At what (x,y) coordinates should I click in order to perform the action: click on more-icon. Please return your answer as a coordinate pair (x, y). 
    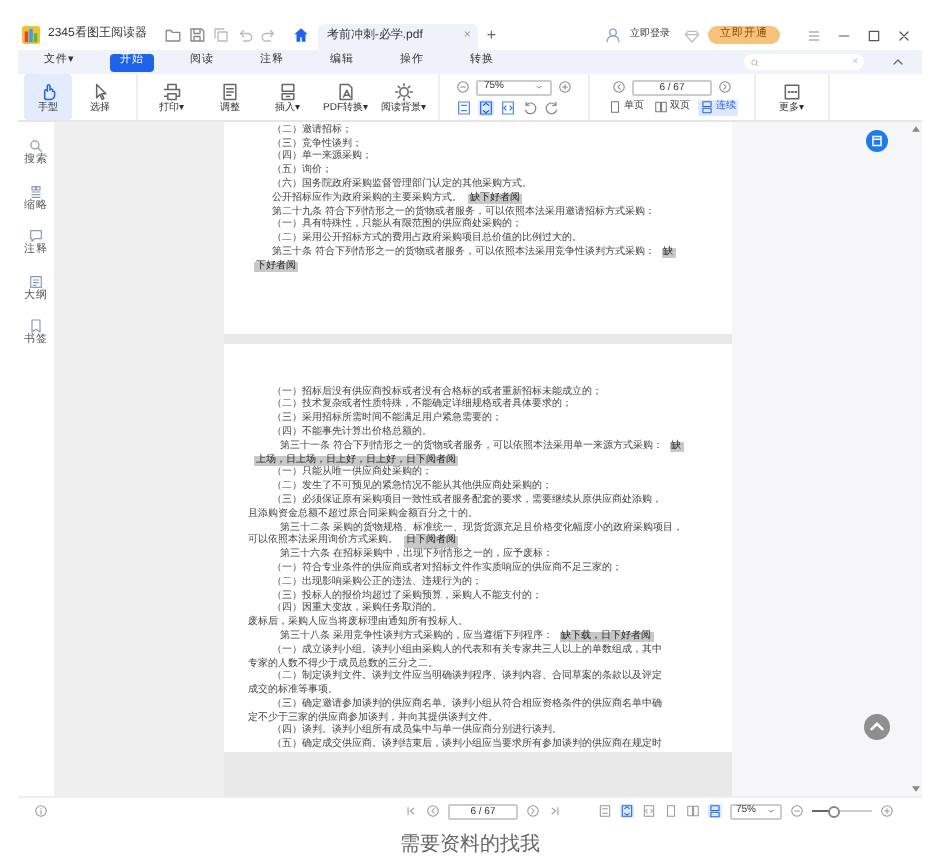
    Looking at the image, I should click on (792, 91).